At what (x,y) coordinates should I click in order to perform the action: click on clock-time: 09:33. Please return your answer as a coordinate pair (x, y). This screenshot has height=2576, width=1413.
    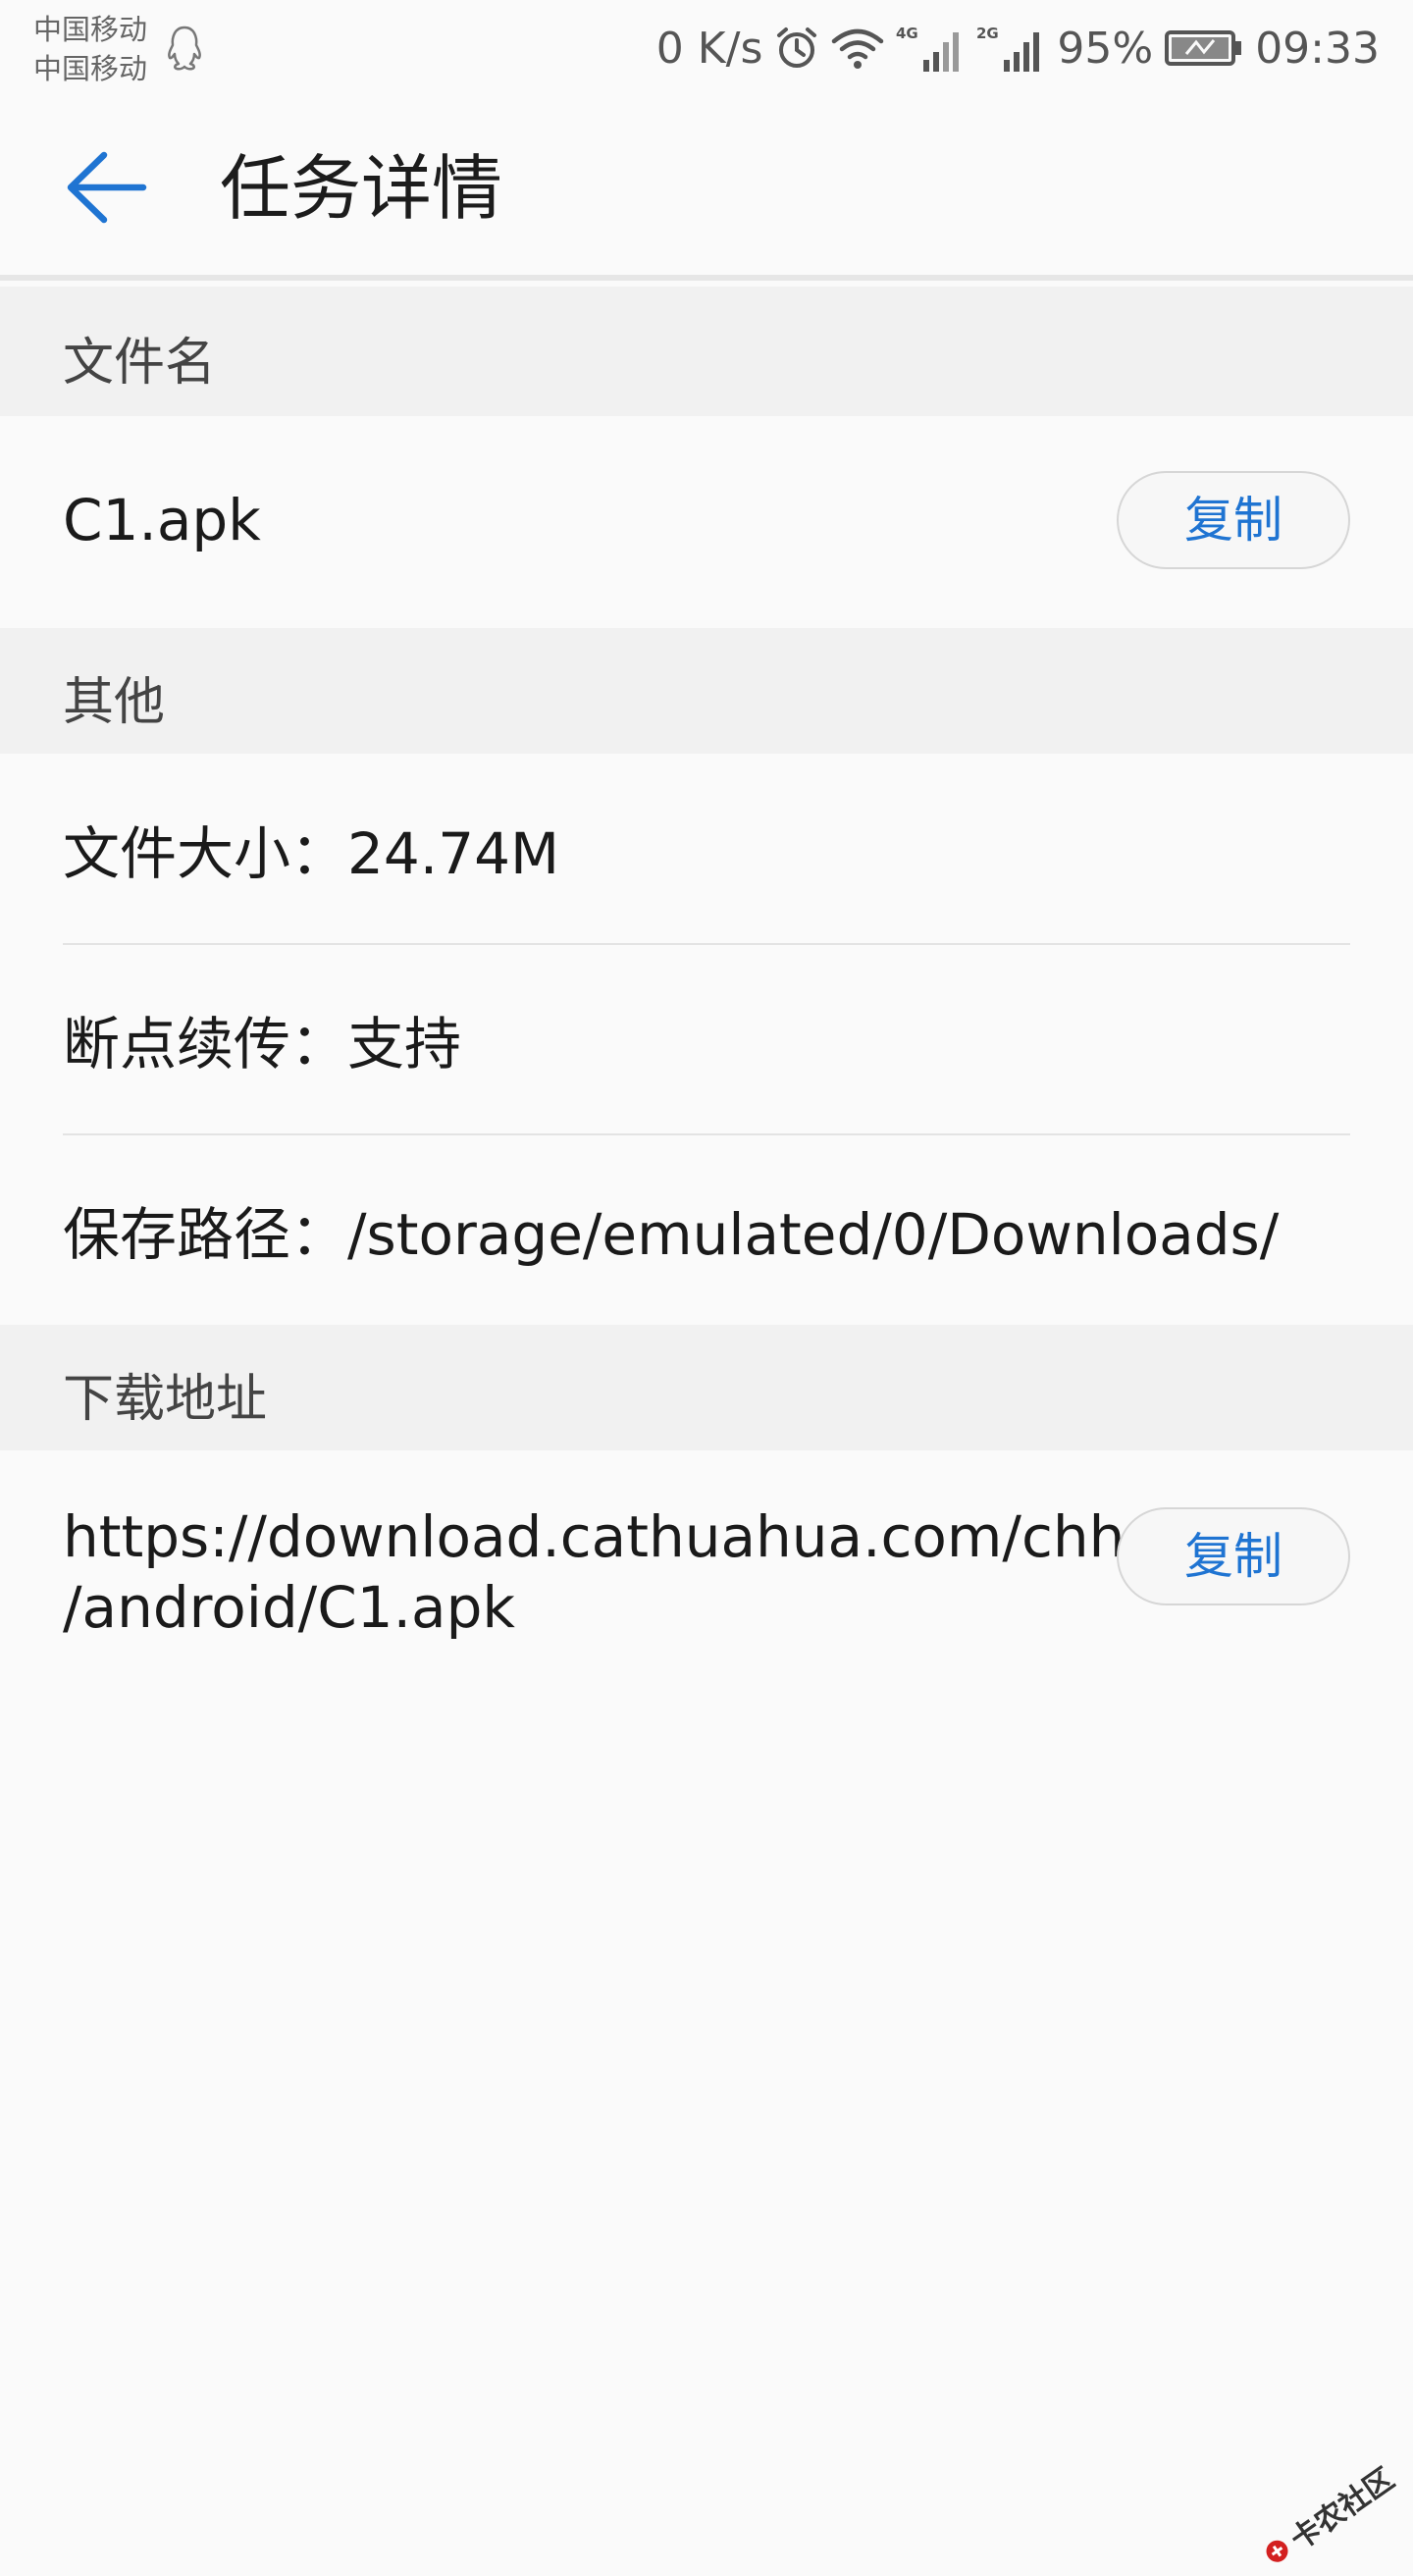
    Looking at the image, I should click on (1317, 48).